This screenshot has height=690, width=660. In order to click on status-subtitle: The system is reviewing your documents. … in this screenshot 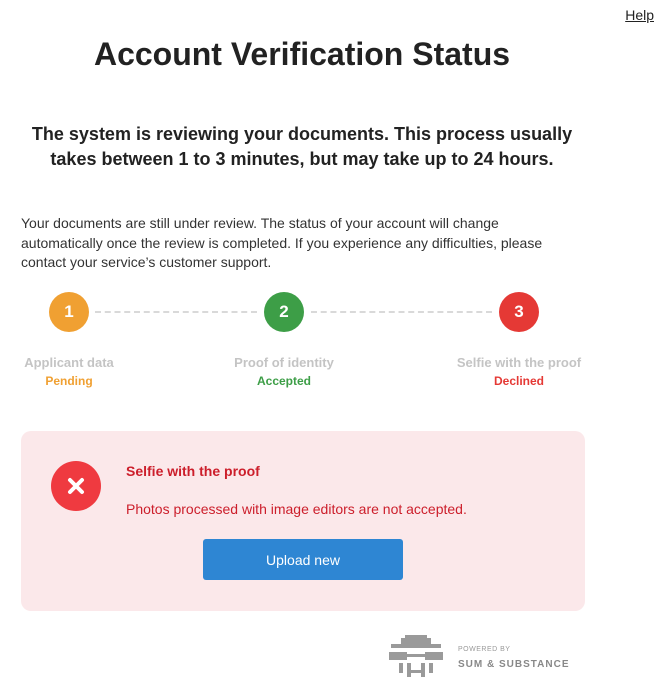, I will do `click(302, 146)`.